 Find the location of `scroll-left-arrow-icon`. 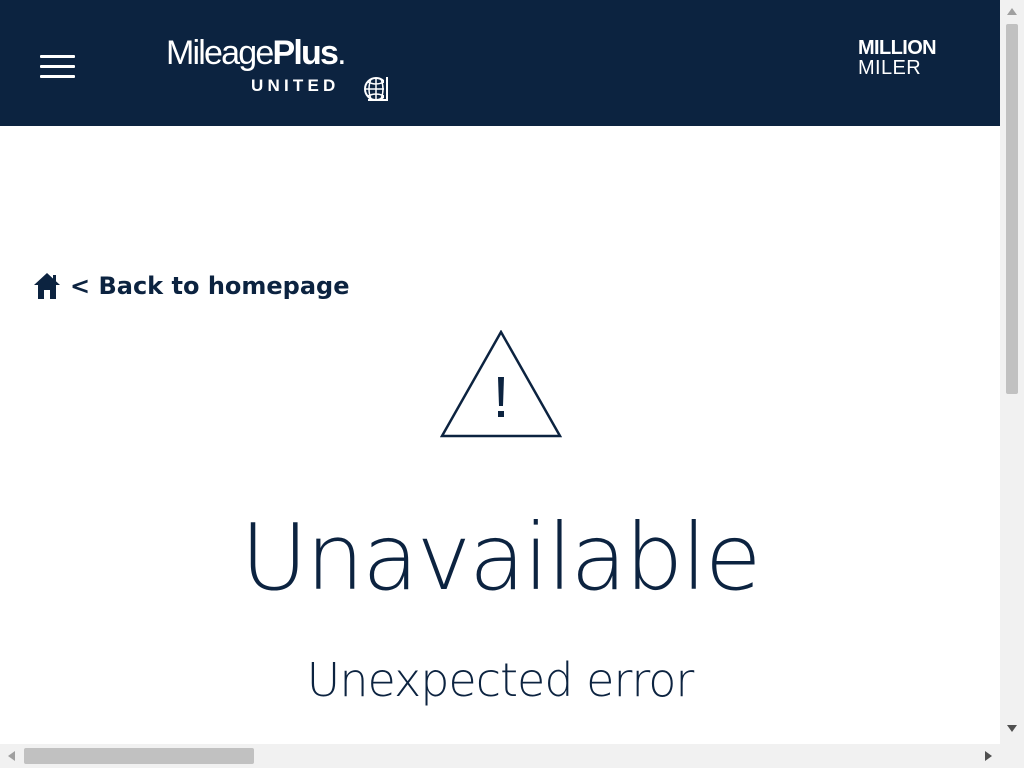

scroll-left-arrow-icon is located at coordinates (11, 756).